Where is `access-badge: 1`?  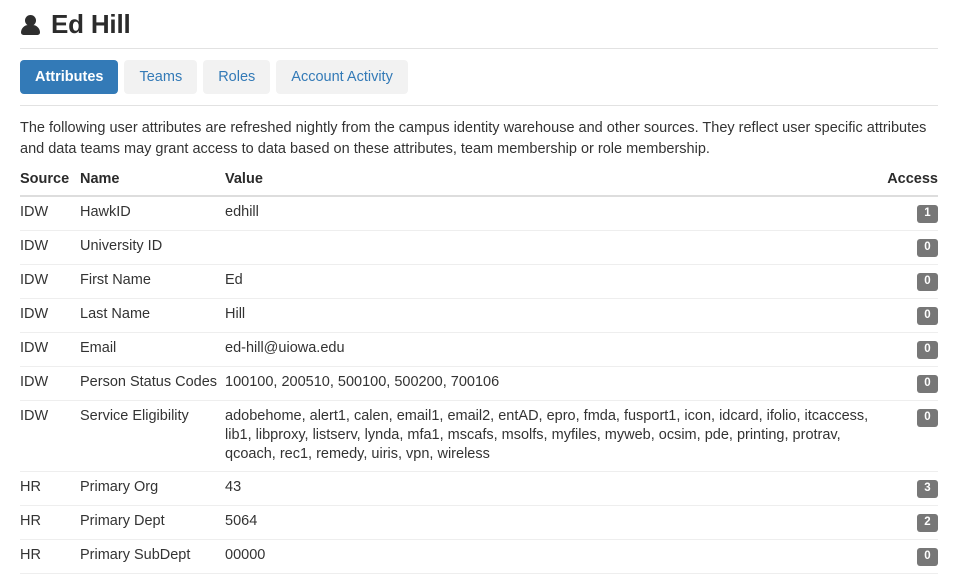 access-badge: 1 is located at coordinates (927, 214).